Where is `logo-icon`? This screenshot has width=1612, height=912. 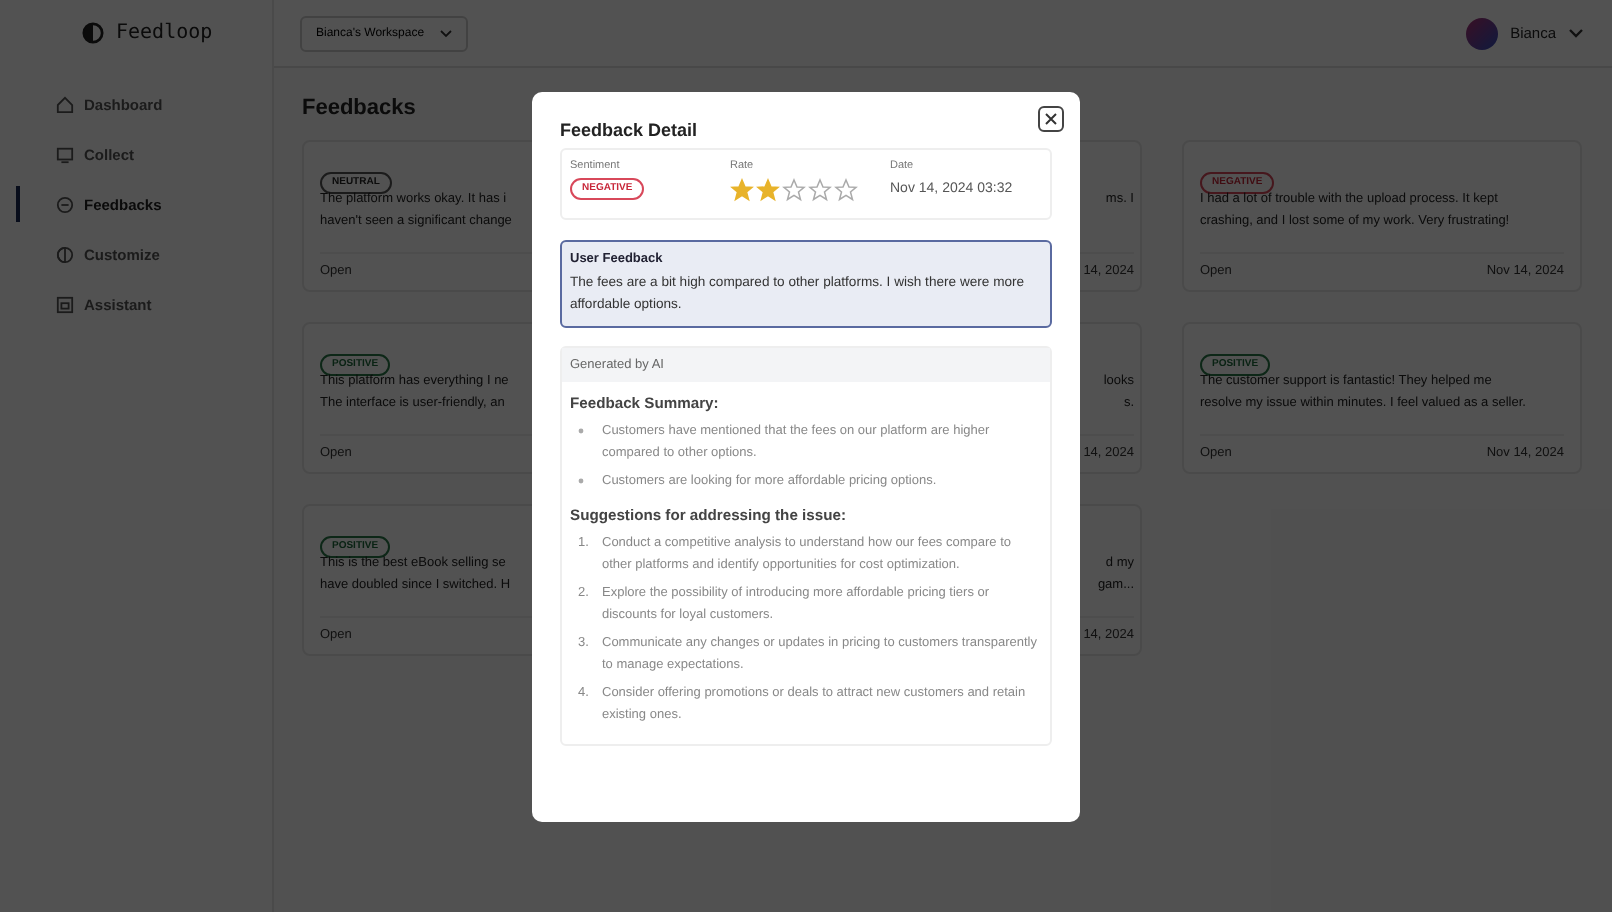 logo-icon is located at coordinates (93, 33).